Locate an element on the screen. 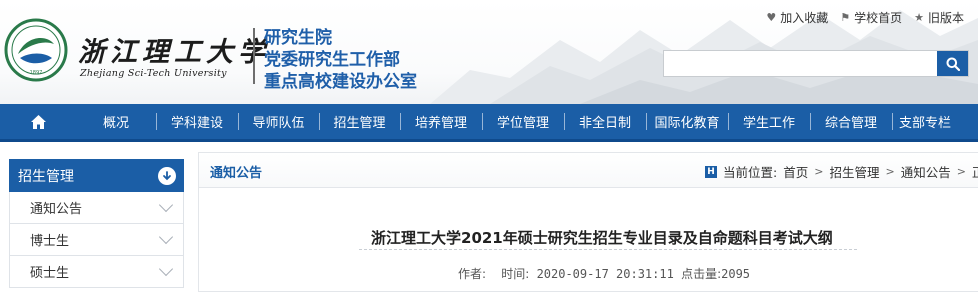 The image size is (978, 292). nav-item-supervisors: 导师队伍 is located at coordinates (278, 121).